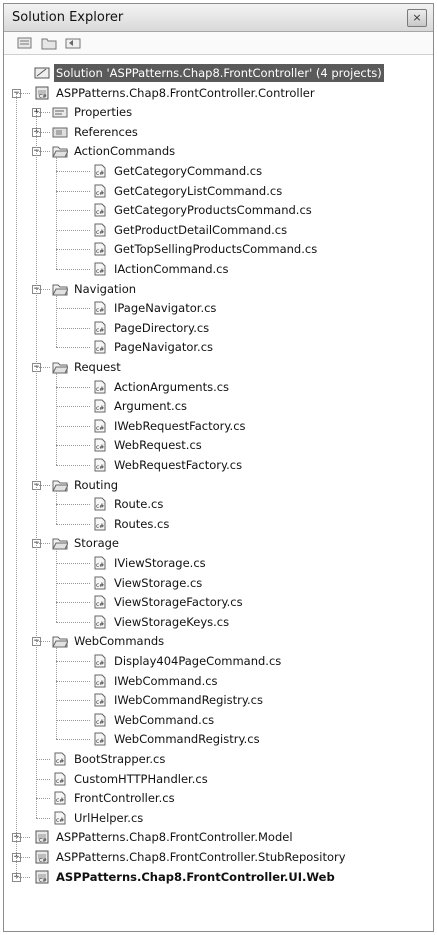  Describe the element at coordinates (165, 308) in the screenshot. I see `tree-item-label: IPageNavigator.cs` at that location.